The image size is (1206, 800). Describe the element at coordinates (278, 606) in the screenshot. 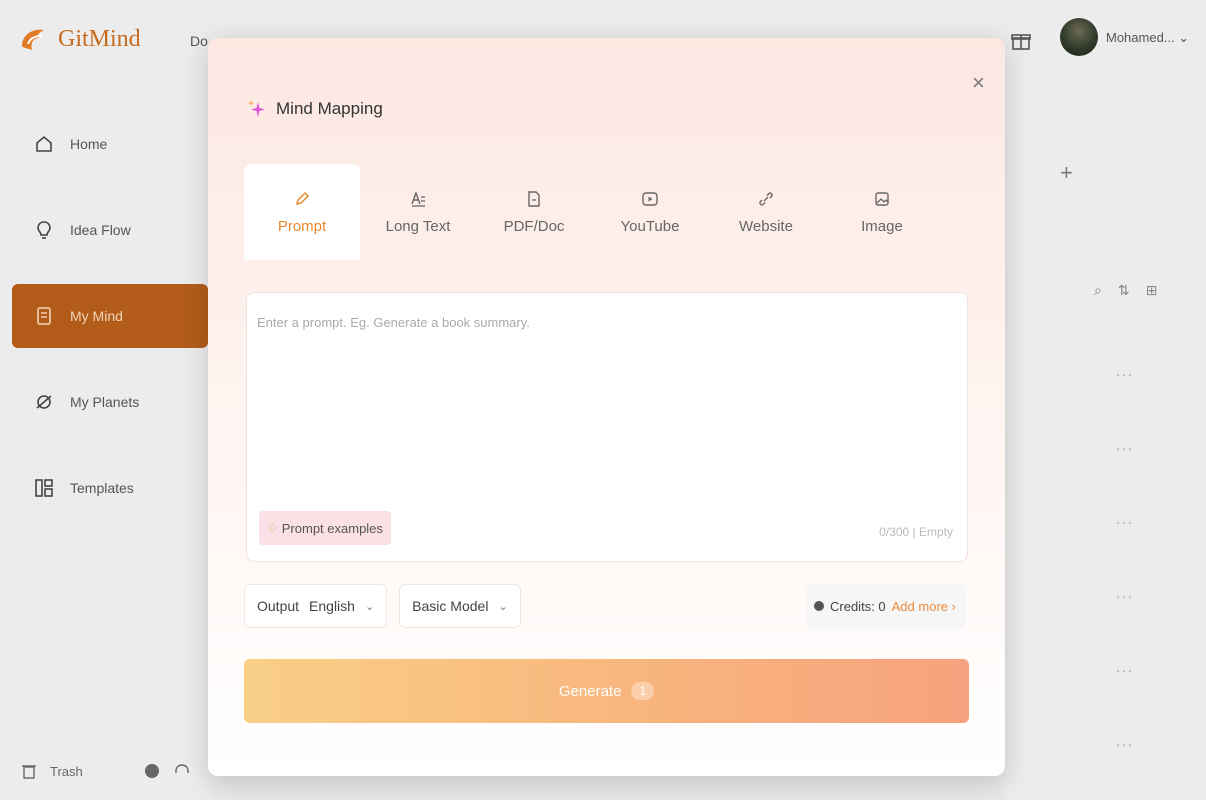

I see `output-label: Output` at that location.